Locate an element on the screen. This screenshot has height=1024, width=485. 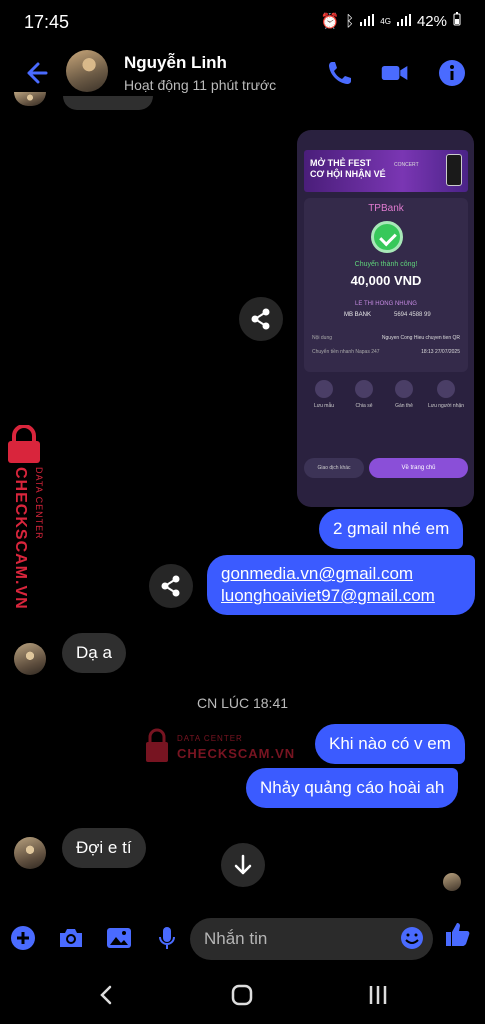
thumbs-up-icon is located at coordinates (457, 934).